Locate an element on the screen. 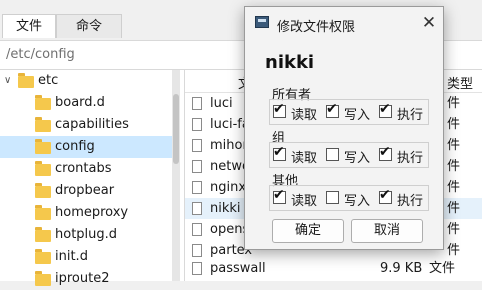 This screenshot has width=482, height=290. file-name: passwall is located at coordinates (238, 268).